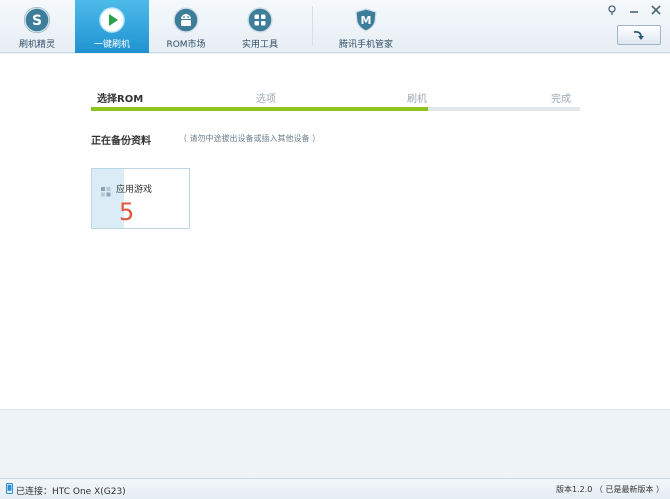 The image size is (670, 499). What do you see at coordinates (417, 99) in the screenshot?
I see `step-flash: 刷机` at bounding box center [417, 99].